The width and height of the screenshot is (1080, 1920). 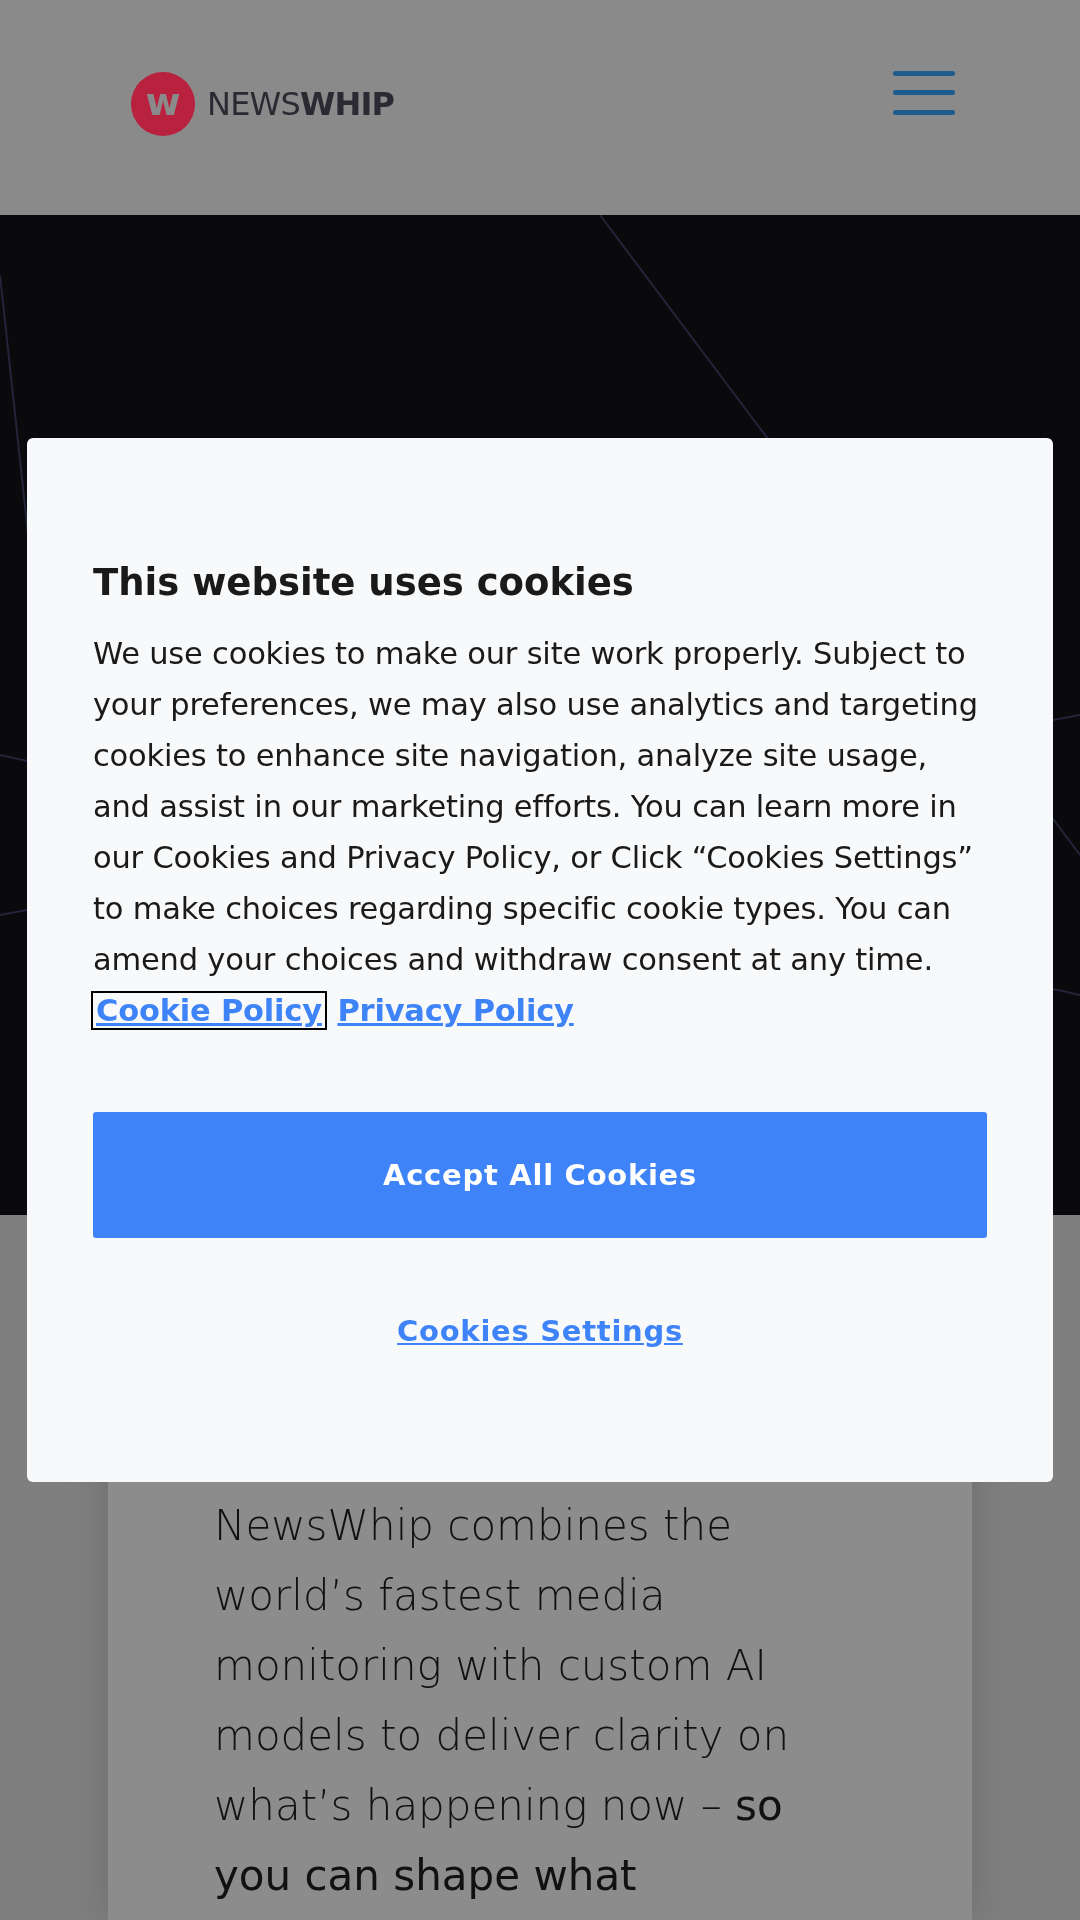 What do you see at coordinates (502, 1701) in the screenshot?
I see `intro-paragraph: NewsWhip combines the world’s fastest media monitoring with custom AI models to deliver clarity on what’s happening now – so you can shape what` at bounding box center [502, 1701].